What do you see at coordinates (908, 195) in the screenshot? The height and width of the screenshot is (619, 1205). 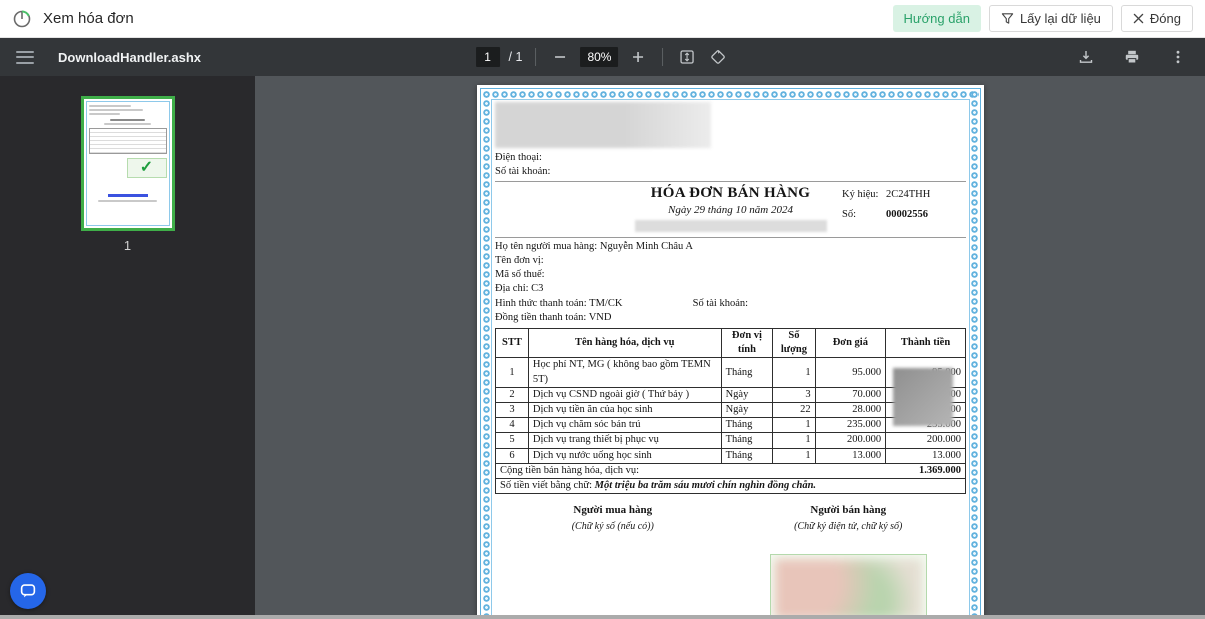 I see `serial-value: 2C24THH` at bounding box center [908, 195].